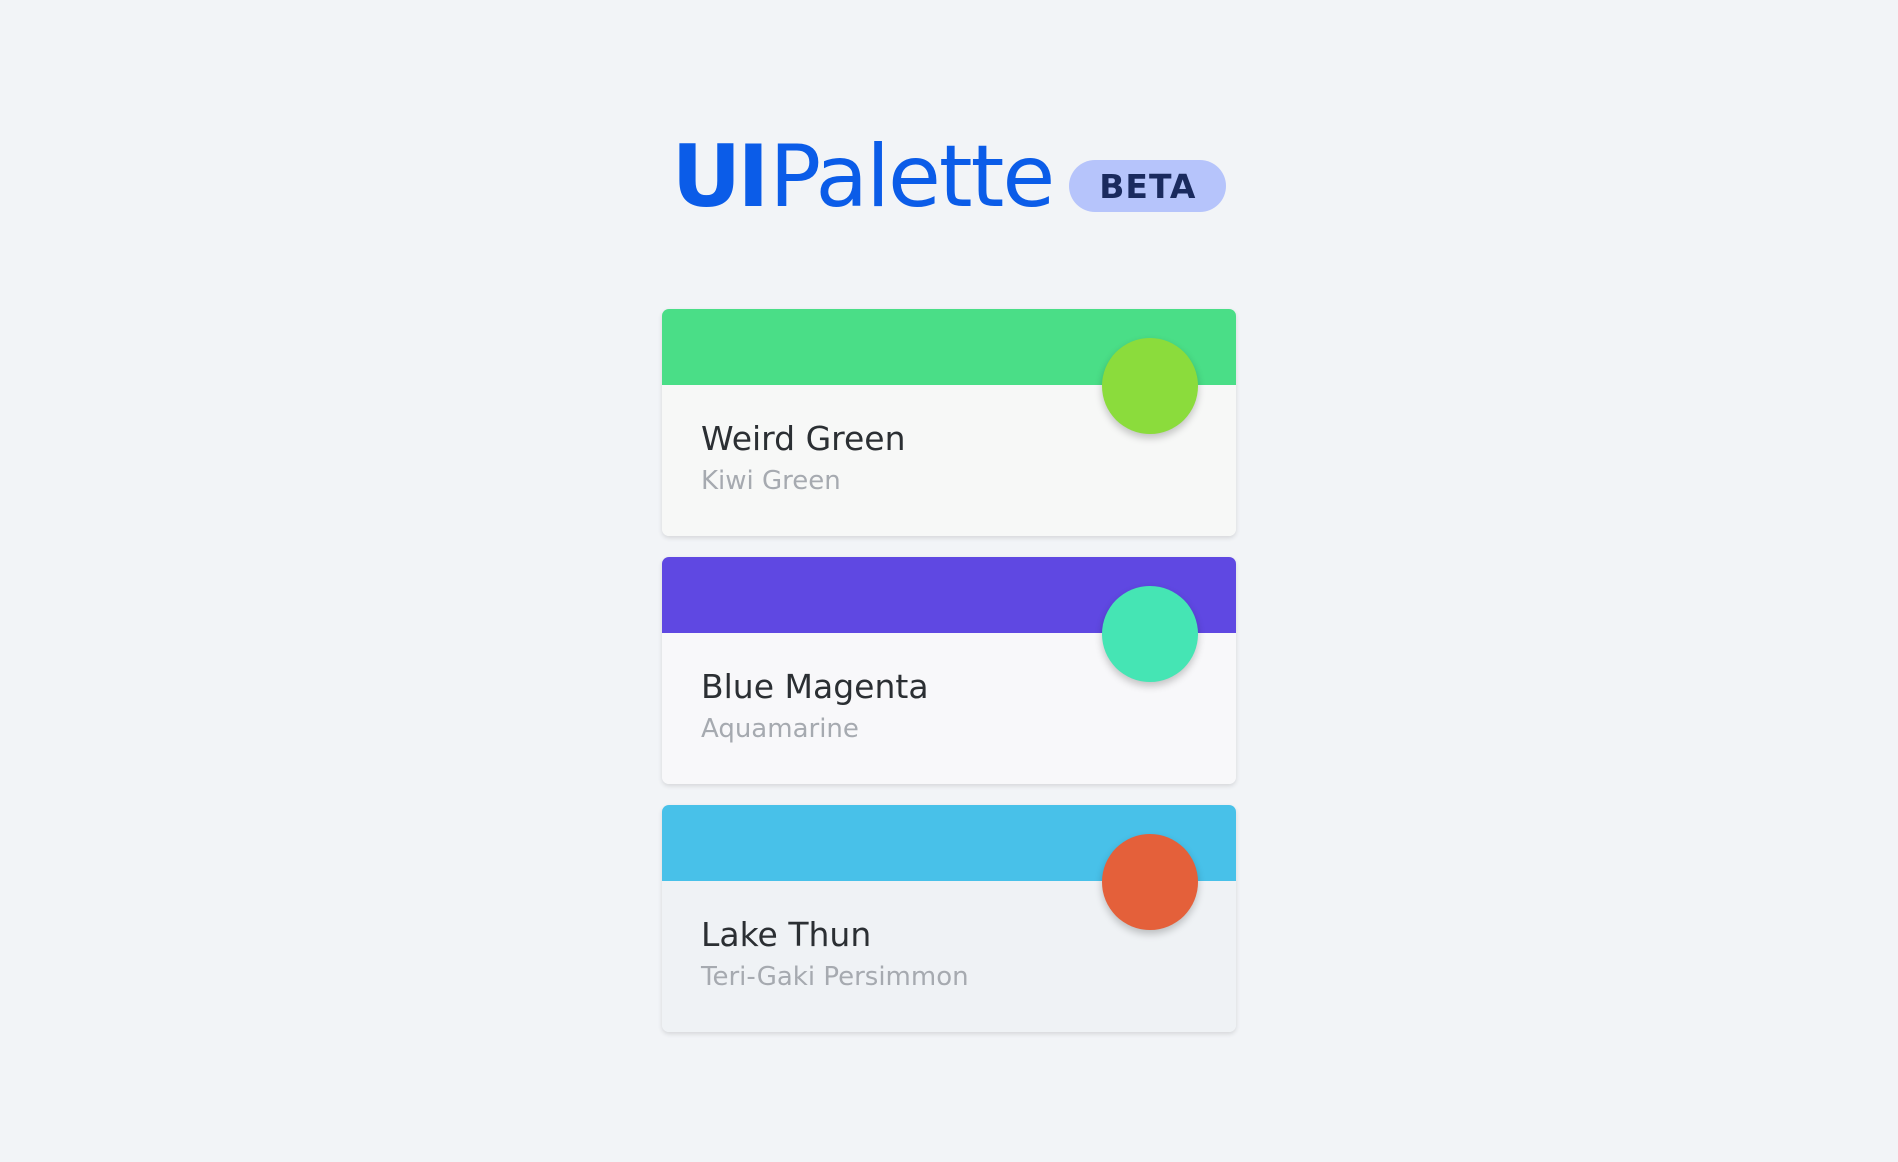  Describe the element at coordinates (949, 422) in the screenshot. I see `color-card: Weird Green Kiwi Green` at that location.